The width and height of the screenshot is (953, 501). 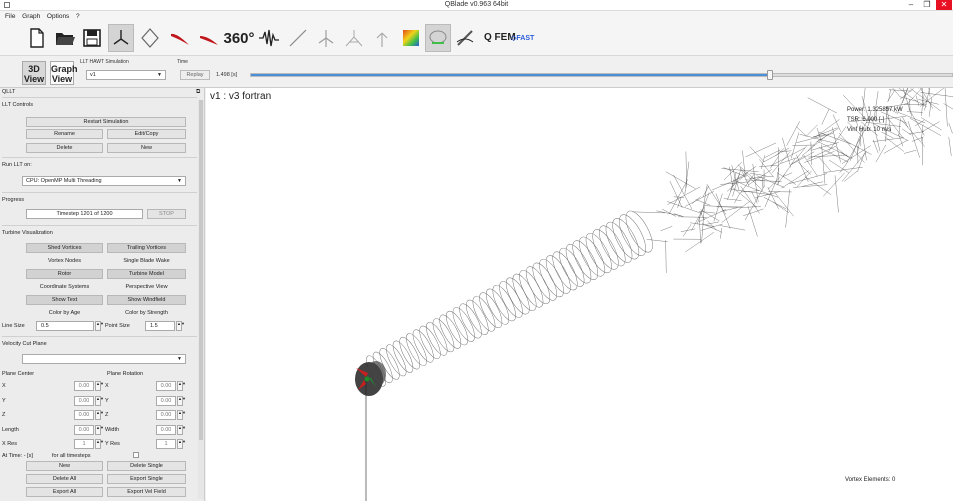 I want to click on close-button: ✕, so click(x=944, y=5).